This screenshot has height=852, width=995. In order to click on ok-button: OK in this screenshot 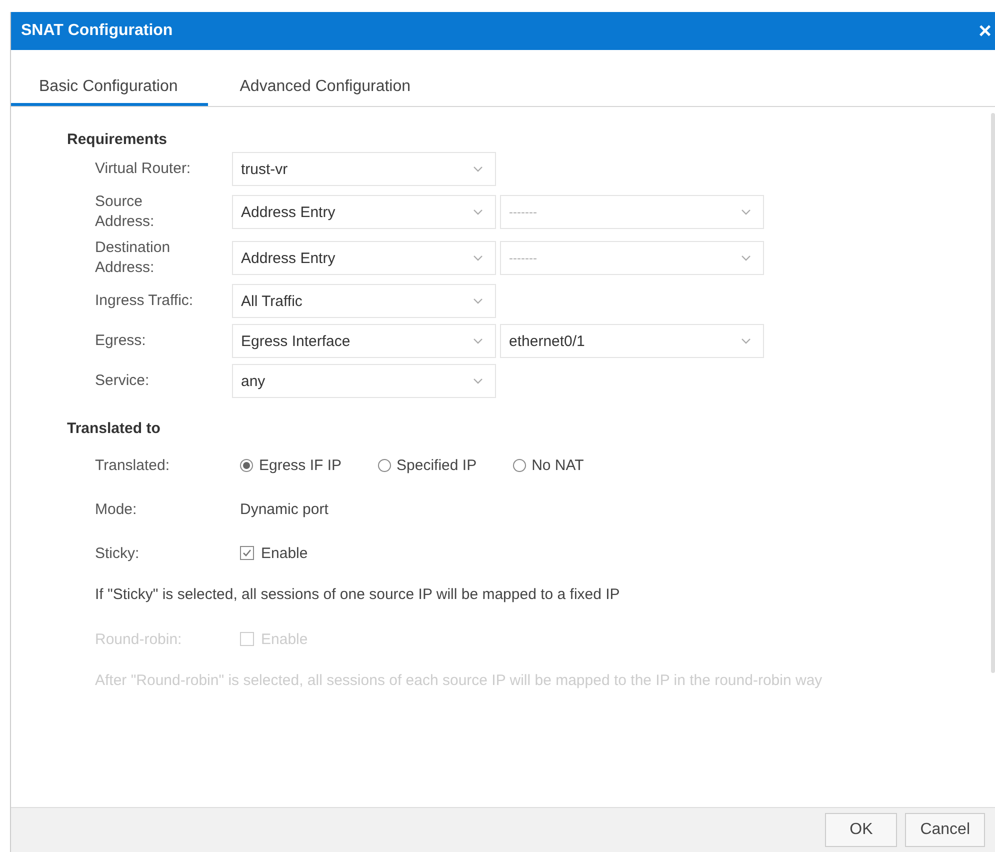, I will do `click(861, 830)`.